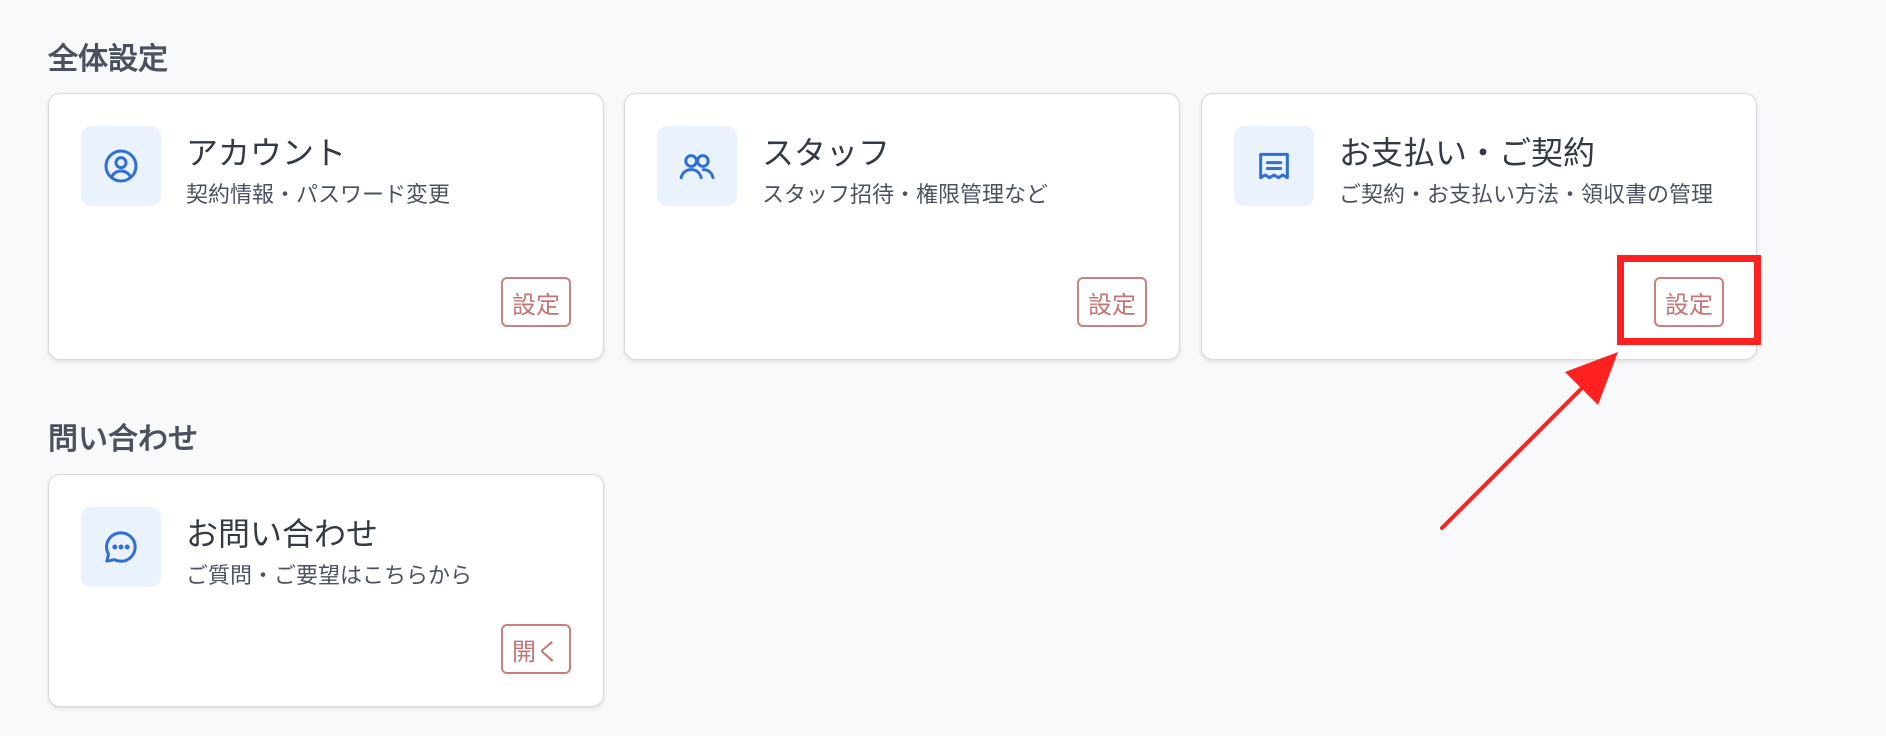 This screenshot has height=736, width=1886. I want to click on account-settings-button: 設定, so click(536, 302).